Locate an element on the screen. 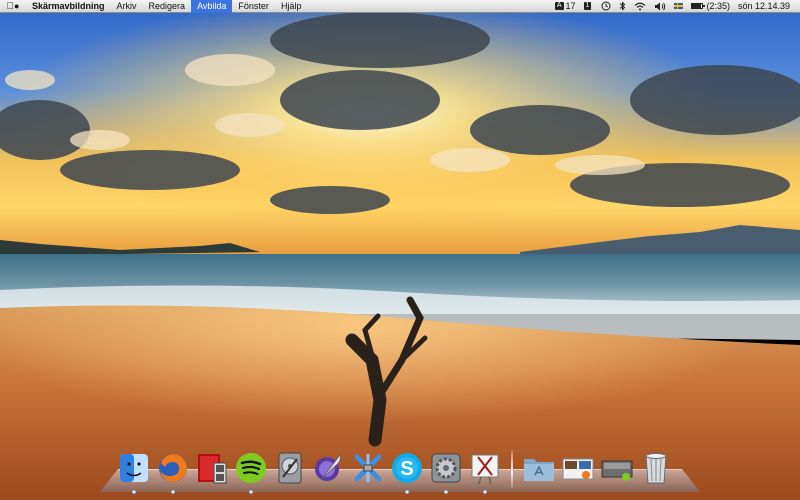 The width and height of the screenshot is (800, 500). menu-avbilda: Avbilda is located at coordinates (212, 6).